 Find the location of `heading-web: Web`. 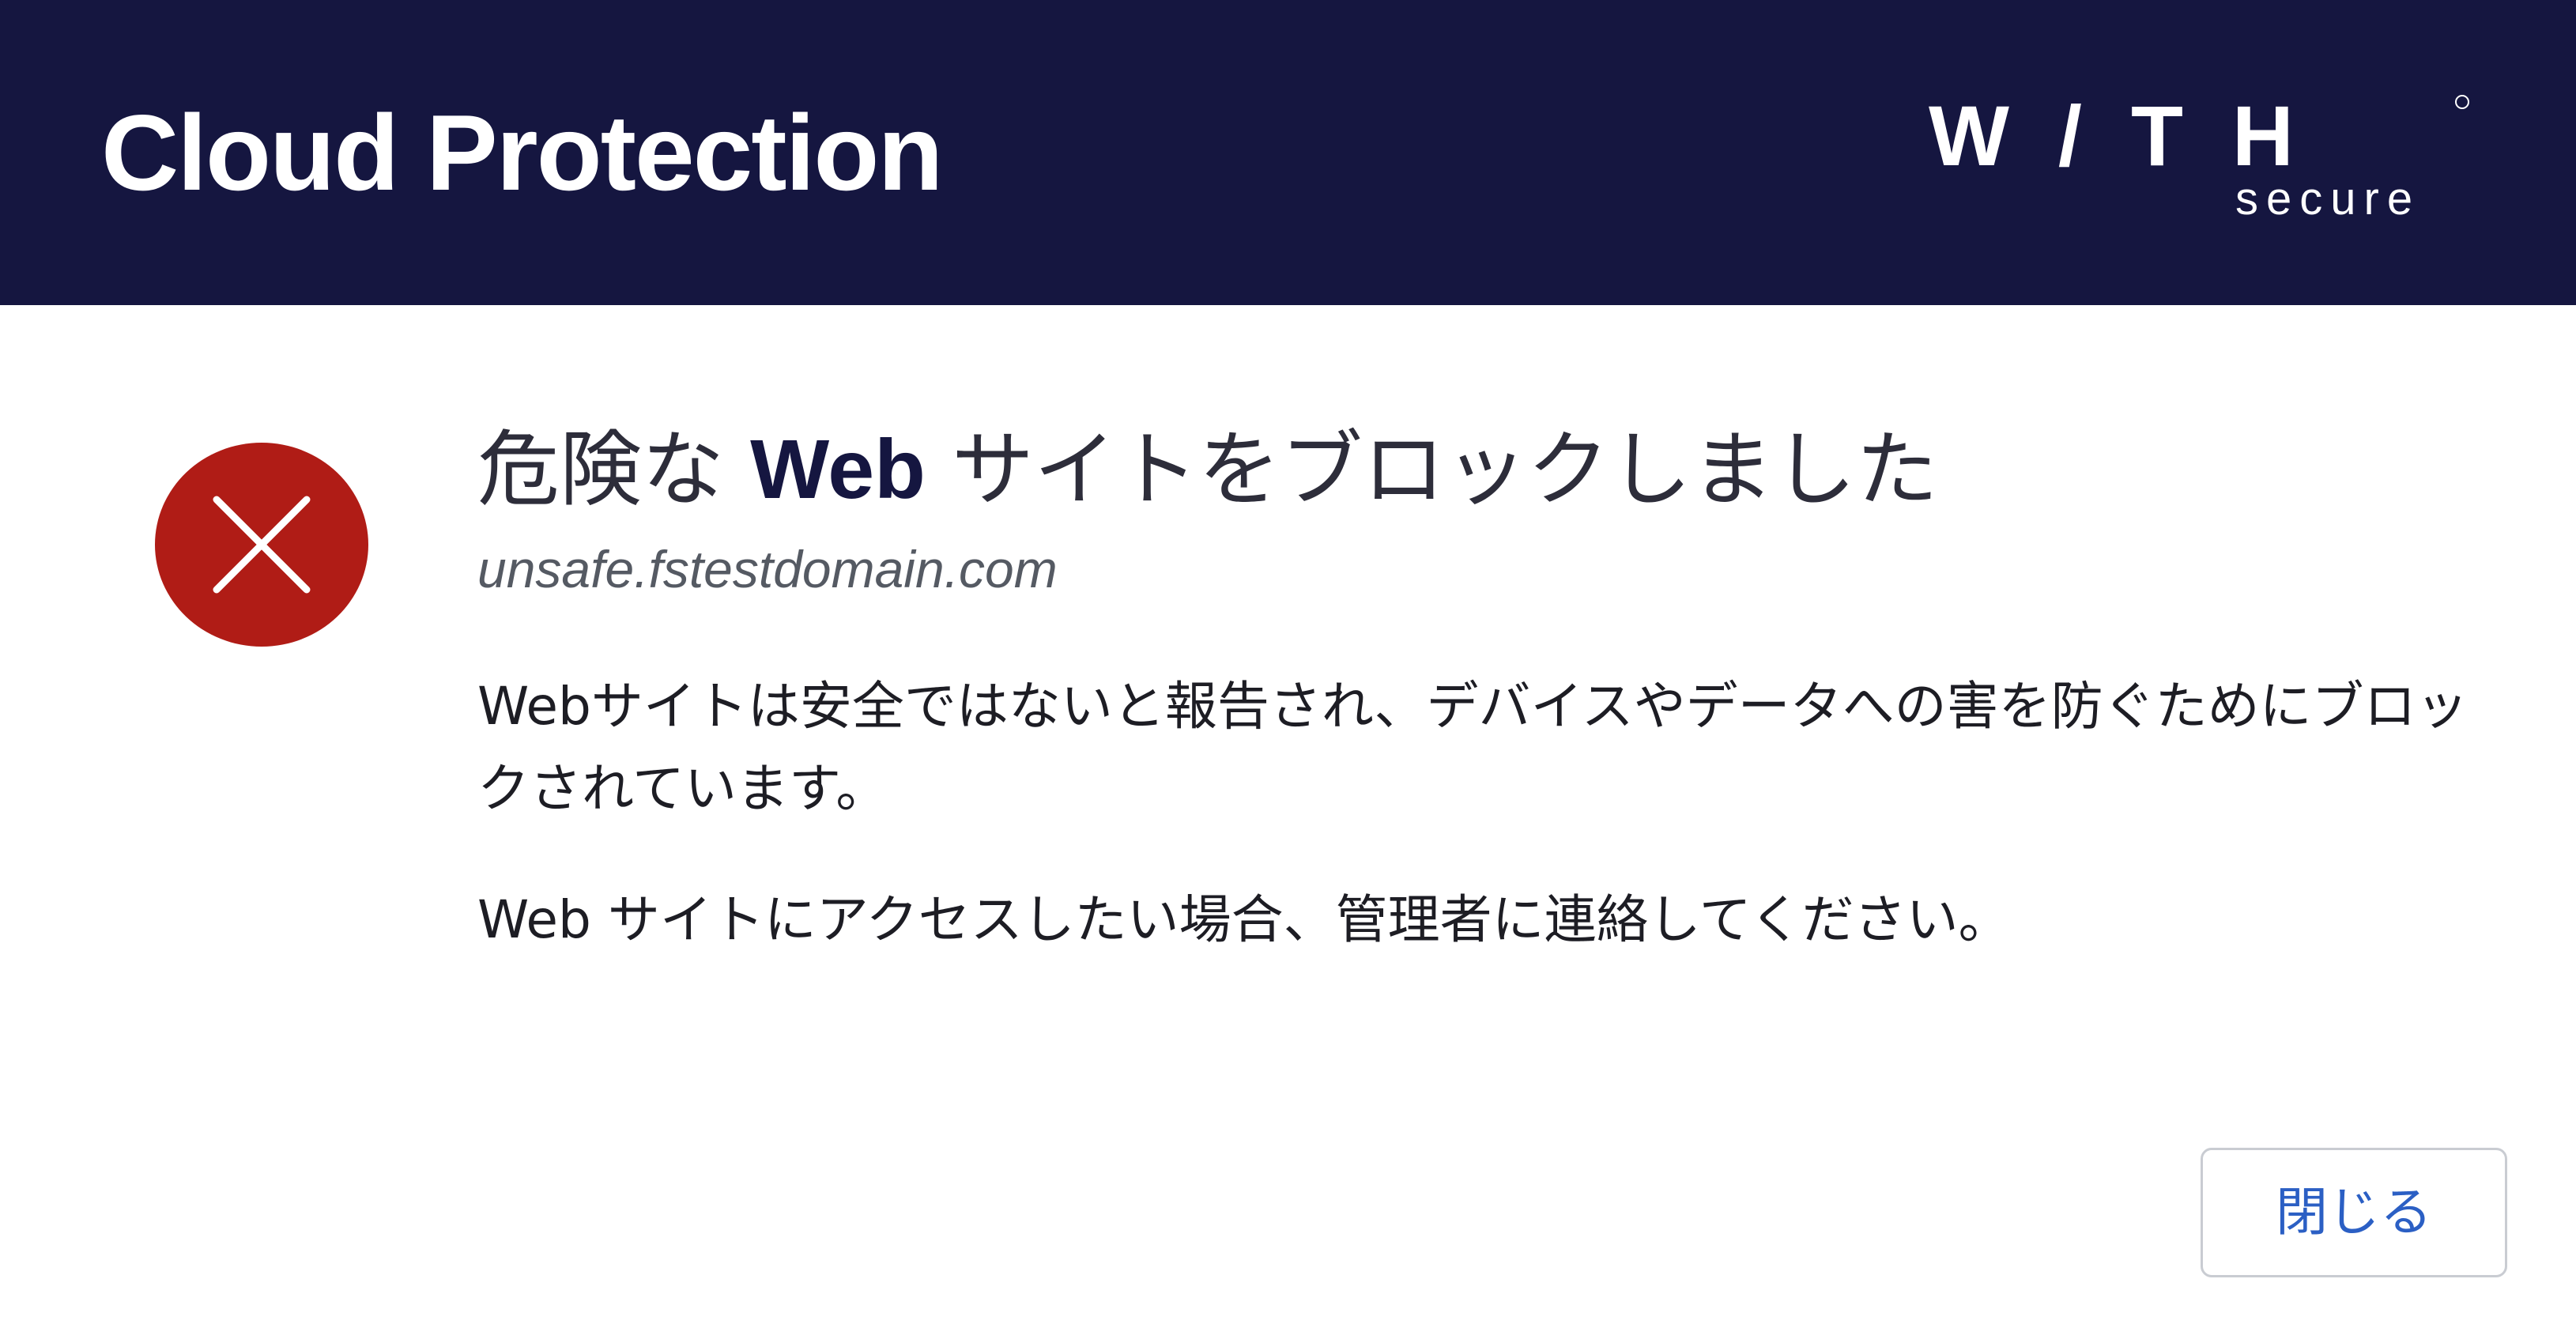

heading-web: Web is located at coordinates (838, 470).